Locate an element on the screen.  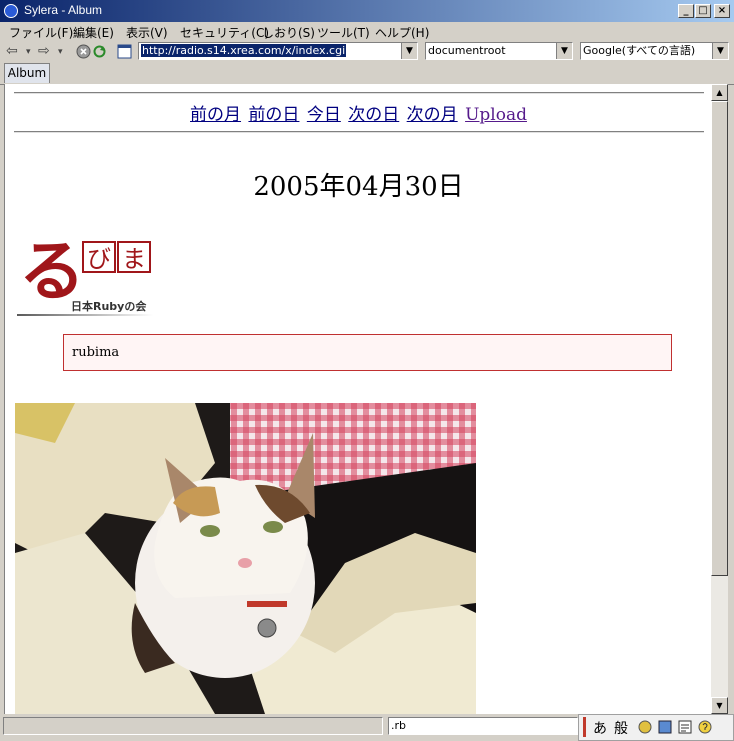
menu-security: セキュリティ(C) is located at coordinates (224, 32).